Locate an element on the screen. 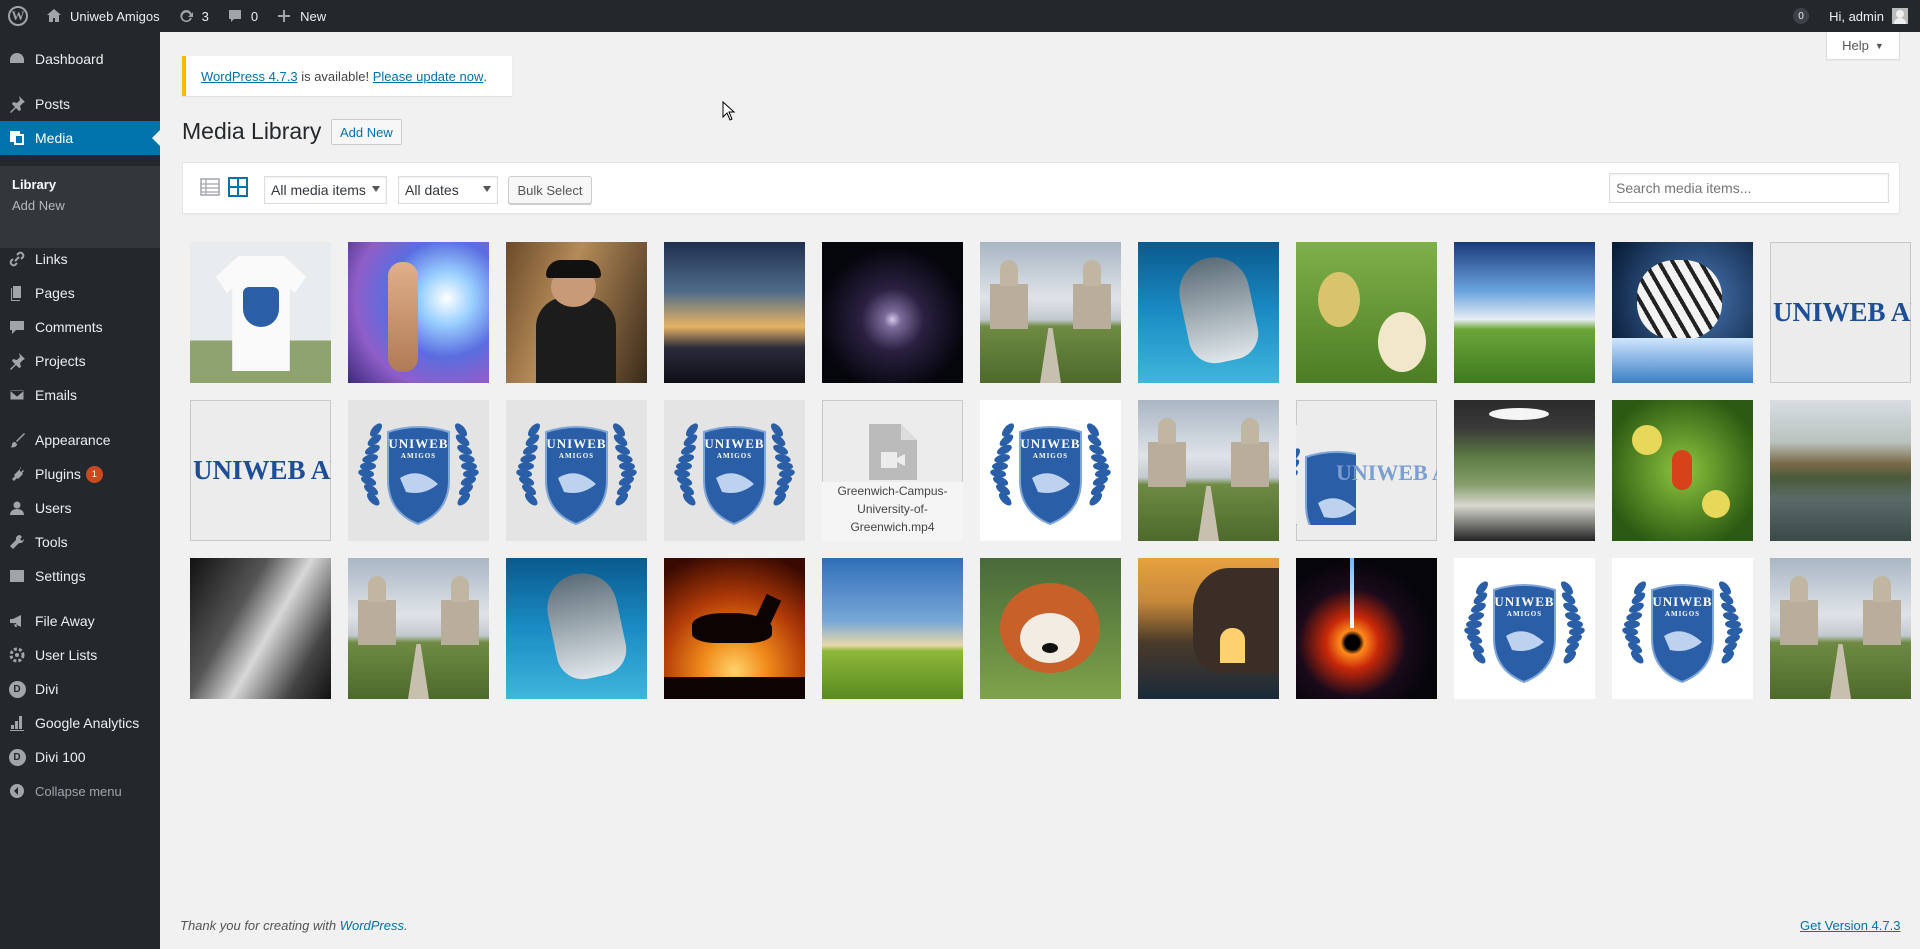 The height and width of the screenshot is (949, 1920). sidebar-item-label: Tools is located at coordinates (51, 542).